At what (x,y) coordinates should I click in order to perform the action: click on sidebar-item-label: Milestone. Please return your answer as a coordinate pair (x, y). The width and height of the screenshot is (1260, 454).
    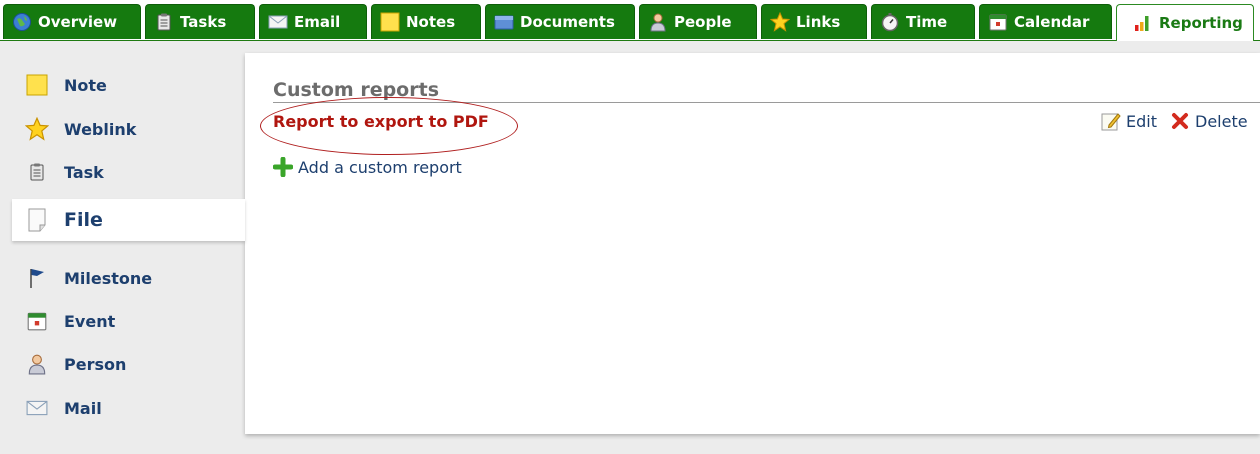
    Looking at the image, I should click on (108, 278).